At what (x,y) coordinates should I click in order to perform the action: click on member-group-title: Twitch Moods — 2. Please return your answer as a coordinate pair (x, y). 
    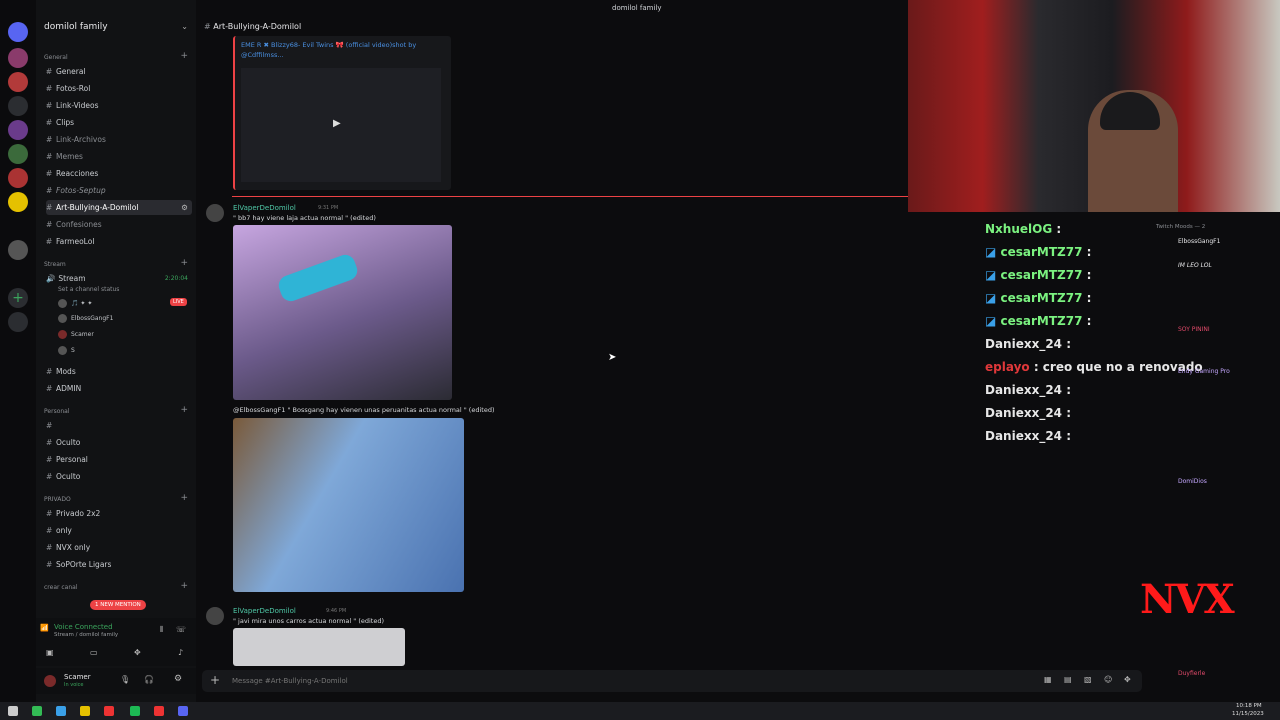
    Looking at the image, I should click on (1181, 227).